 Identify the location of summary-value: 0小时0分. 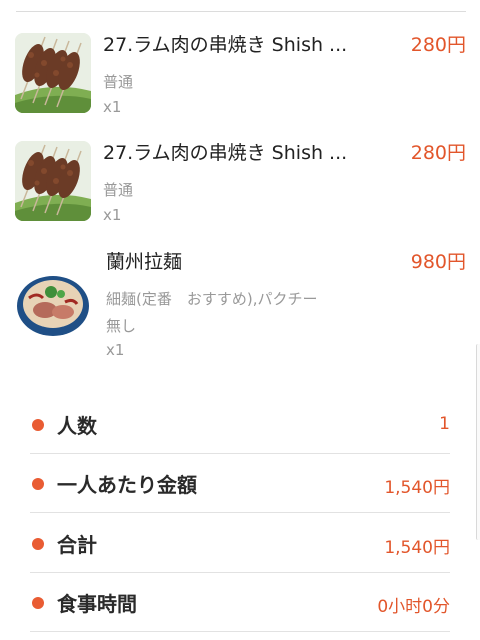
(413, 607).